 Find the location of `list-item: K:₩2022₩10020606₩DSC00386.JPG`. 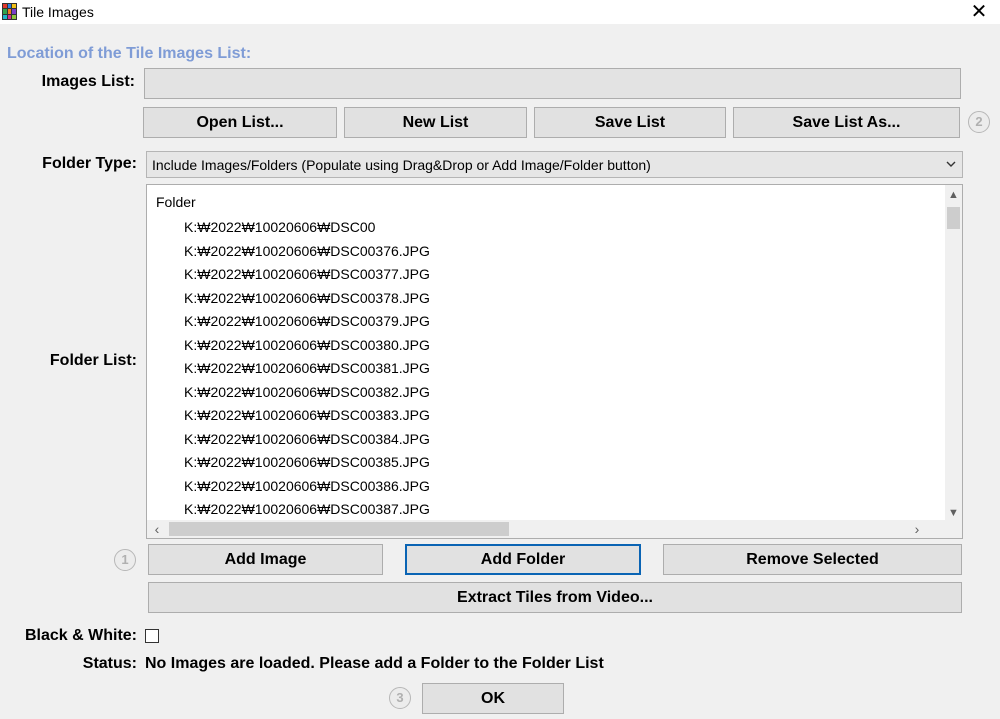

list-item: K:₩2022₩10020606₩DSC00386.JPG is located at coordinates (307, 489).